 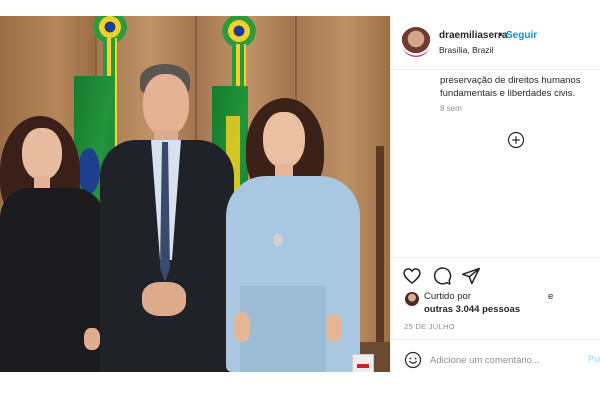 I want to click on liked-by-label: Curtido por, so click(x=447, y=296).